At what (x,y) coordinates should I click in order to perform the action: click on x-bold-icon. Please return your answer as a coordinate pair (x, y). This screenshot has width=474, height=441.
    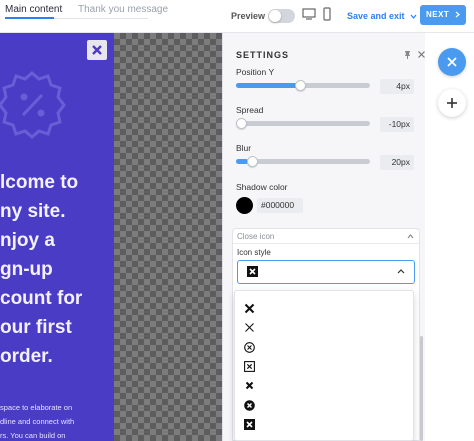
    Looking at the image, I should click on (249, 308).